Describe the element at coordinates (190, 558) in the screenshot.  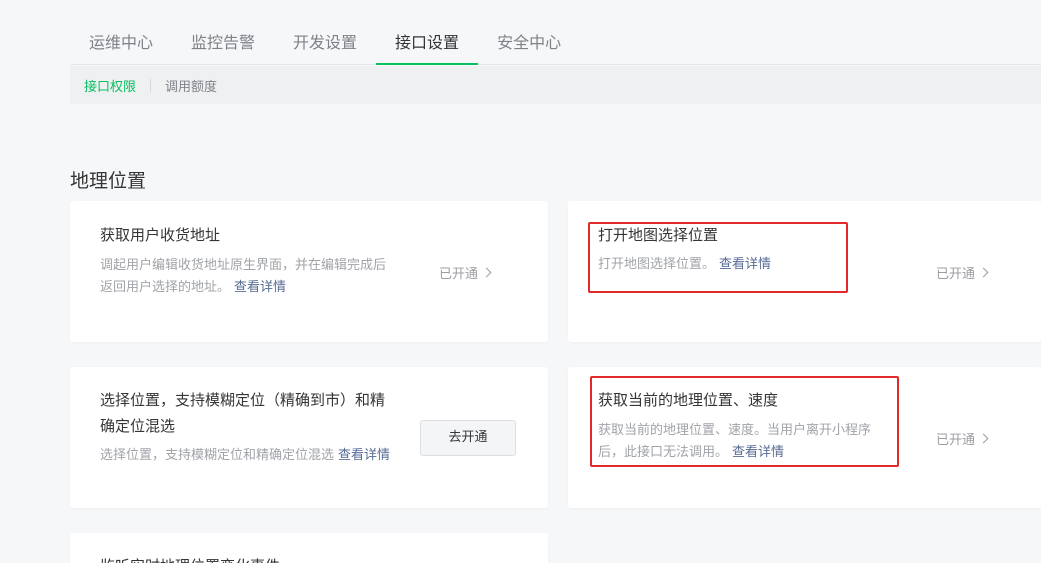
I see `card-title: 监听实时地理位置变化事件` at that location.